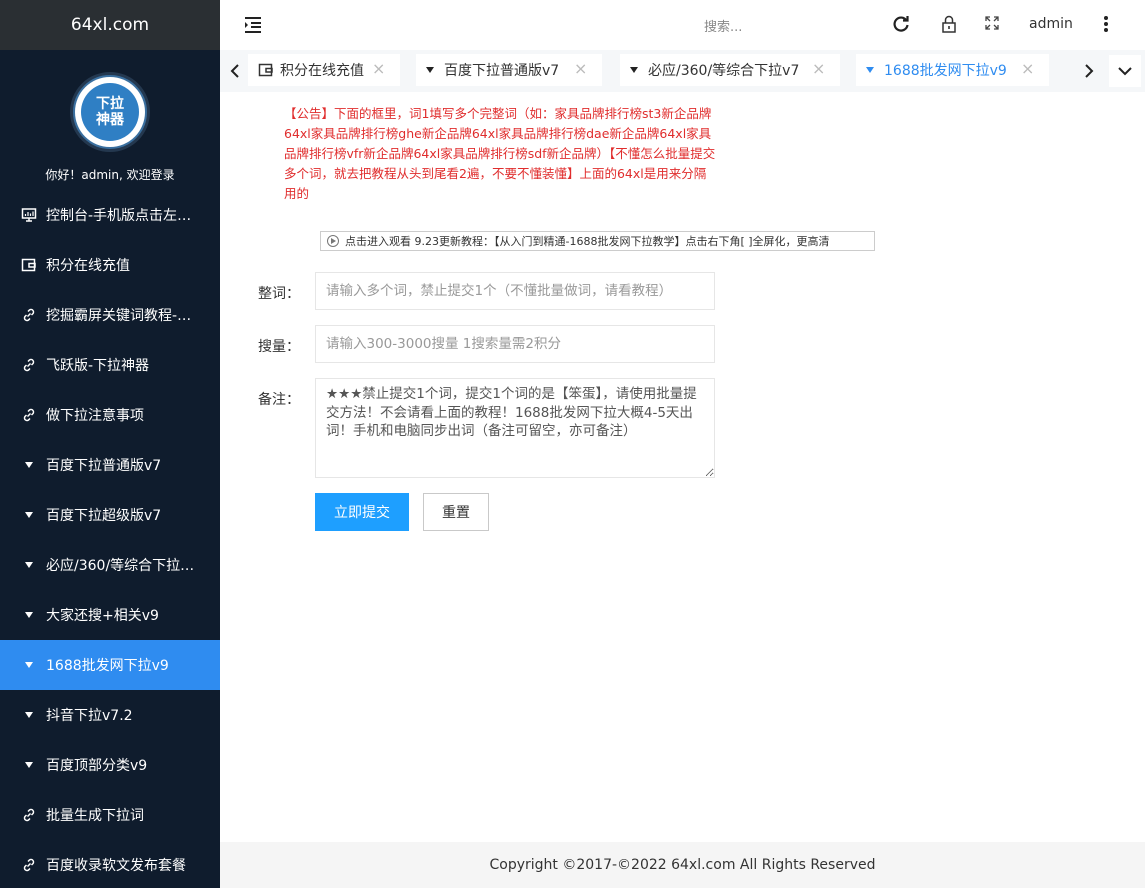  What do you see at coordinates (121, 566) in the screenshot?
I see `sidebar-item-label: 必应/360/等综合下拉v7` at bounding box center [121, 566].